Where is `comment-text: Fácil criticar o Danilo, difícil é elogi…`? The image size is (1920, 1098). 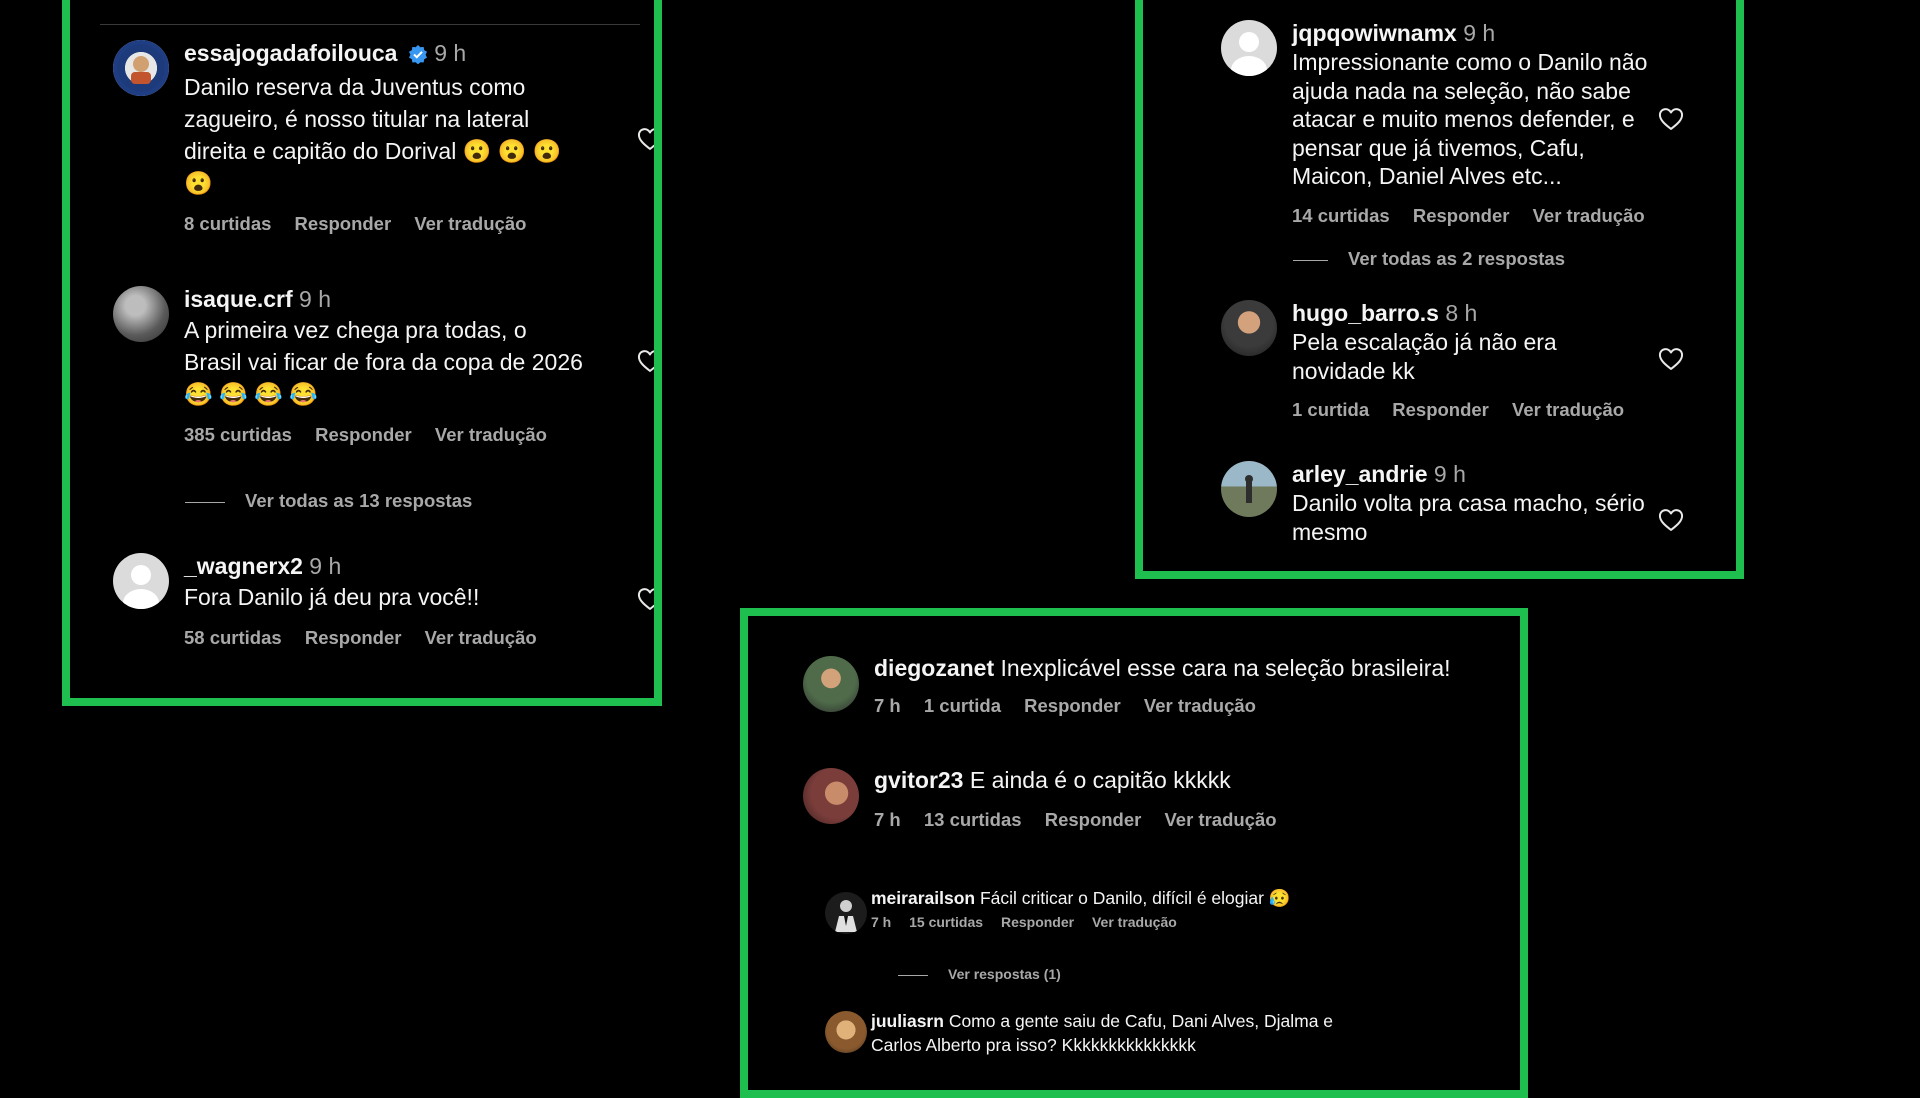 comment-text: Fácil criticar o Danilo, difícil é elogi… is located at coordinates (1135, 898).